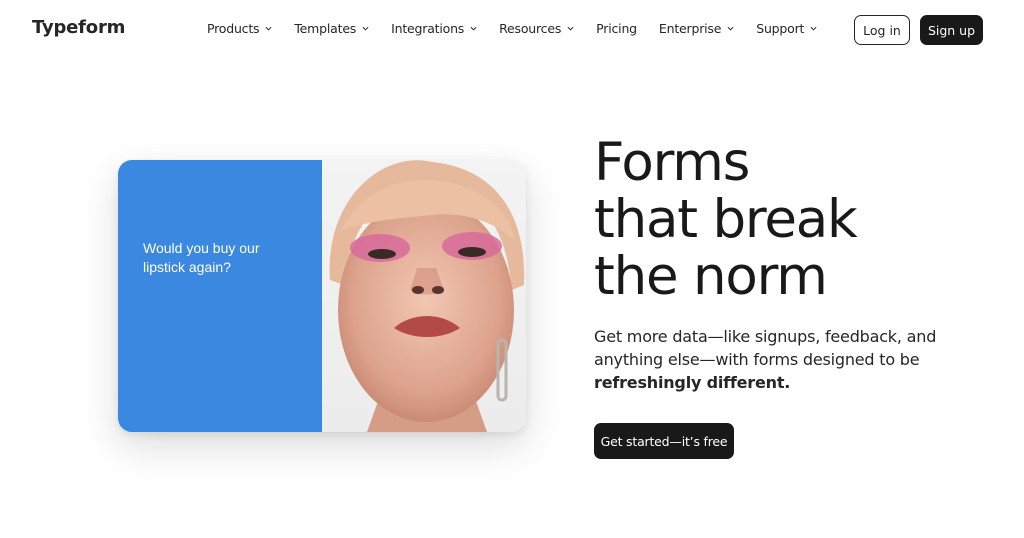 This screenshot has height=538, width=1024. Describe the element at coordinates (428, 28) in the screenshot. I see `nav-item-label: Integrations` at that location.